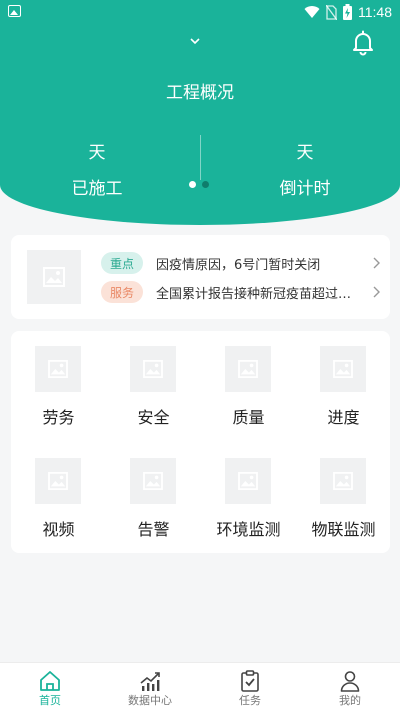  I want to click on wifi-icon, so click(312, 12).